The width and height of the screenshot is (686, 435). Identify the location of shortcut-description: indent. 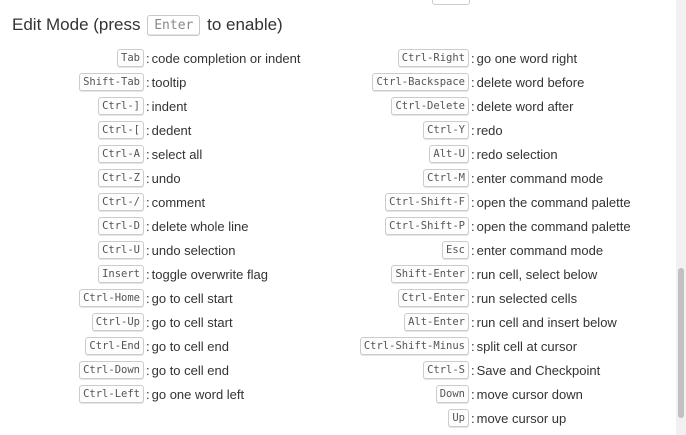
(169, 106).